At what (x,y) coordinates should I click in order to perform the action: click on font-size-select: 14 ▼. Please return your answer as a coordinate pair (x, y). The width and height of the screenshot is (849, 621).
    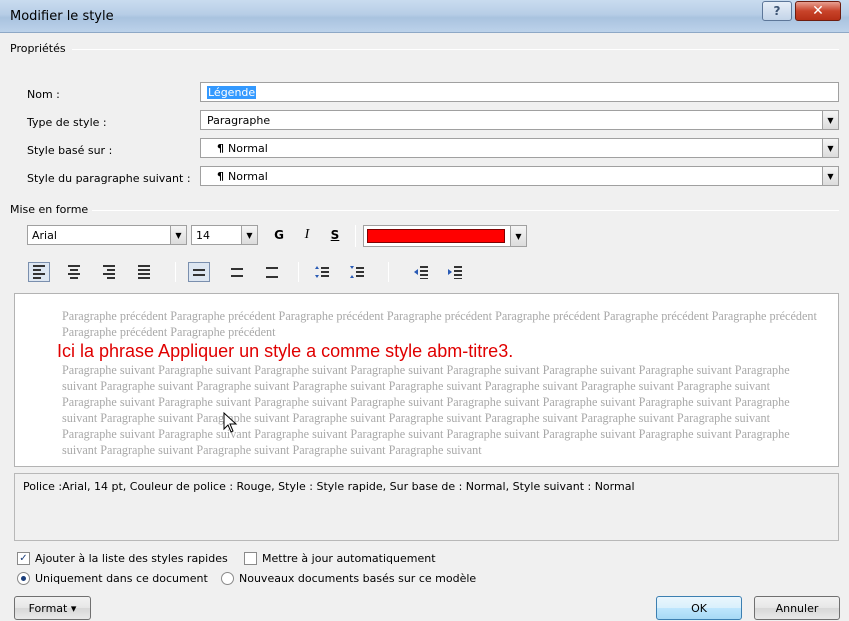
    Looking at the image, I should click on (224, 235).